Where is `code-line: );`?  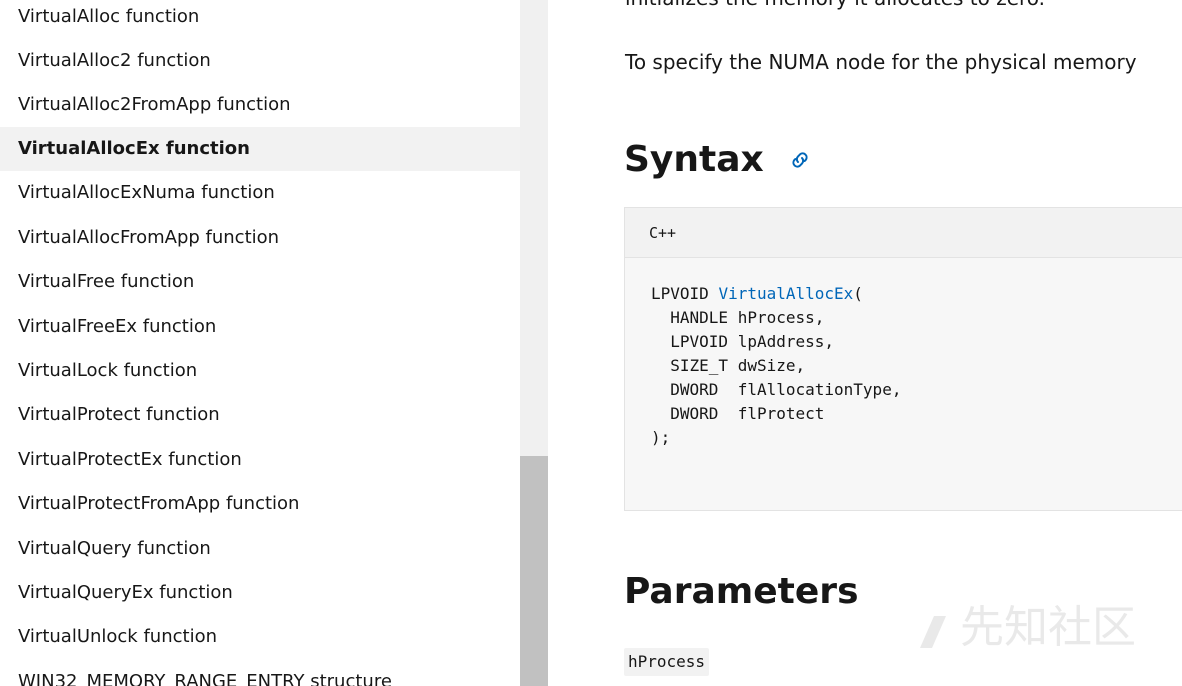
code-line: ); is located at coordinates (661, 437).